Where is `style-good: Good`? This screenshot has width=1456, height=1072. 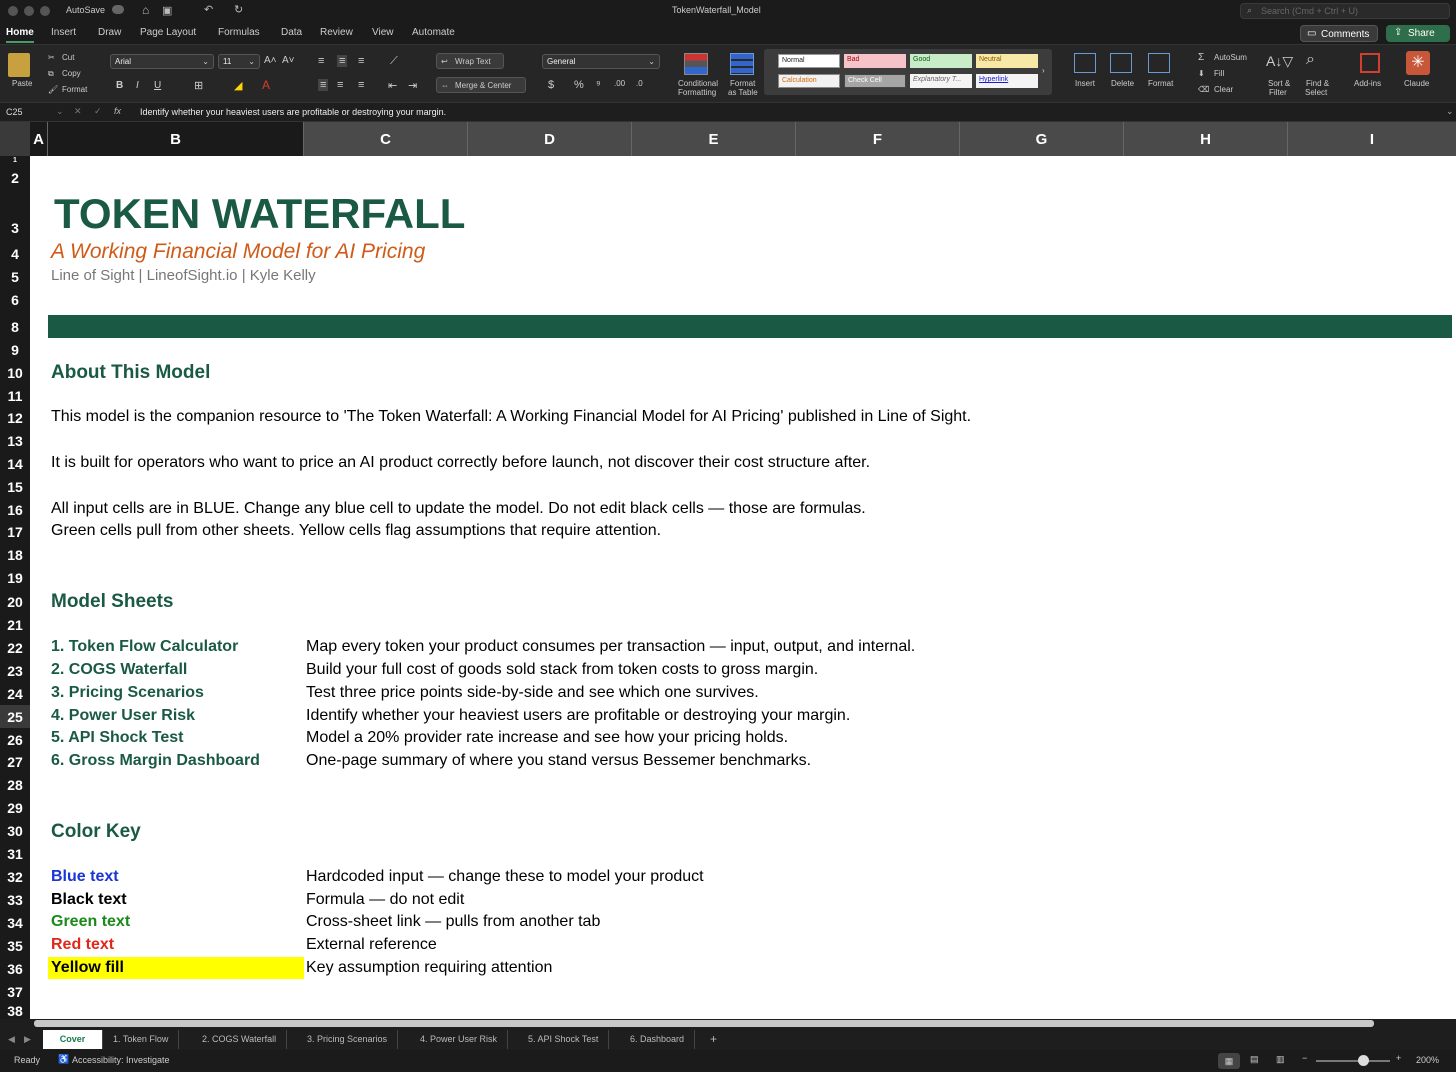
style-good: Good is located at coordinates (941, 61).